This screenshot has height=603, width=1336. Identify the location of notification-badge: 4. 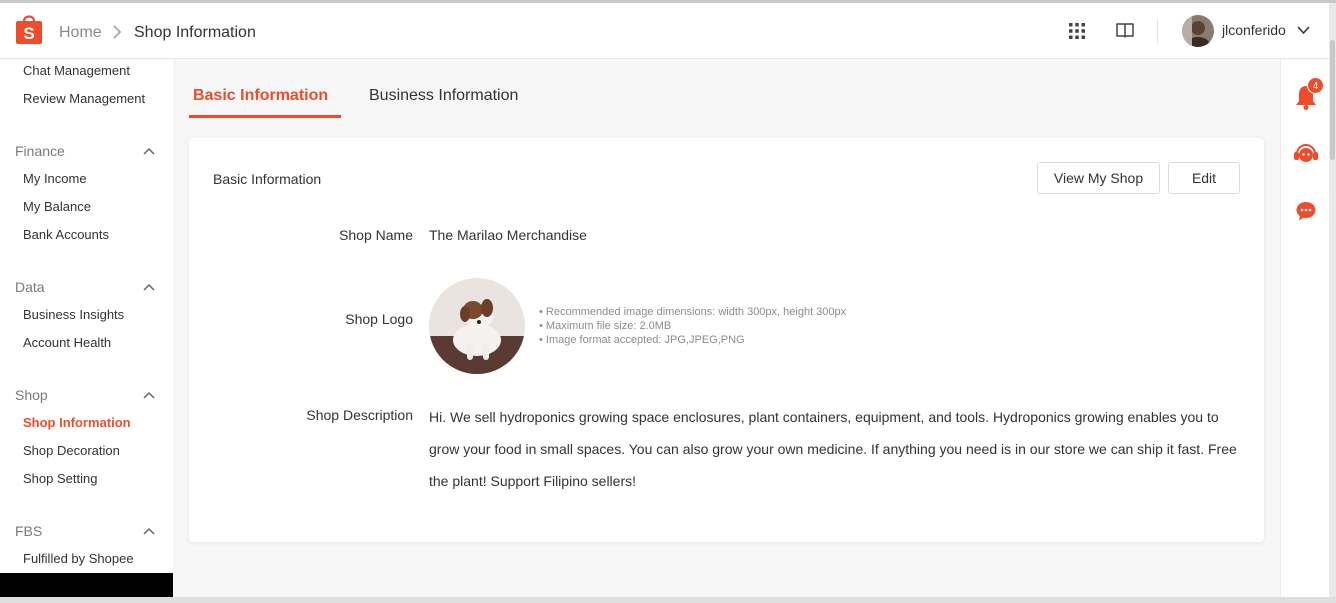
(1315, 85).